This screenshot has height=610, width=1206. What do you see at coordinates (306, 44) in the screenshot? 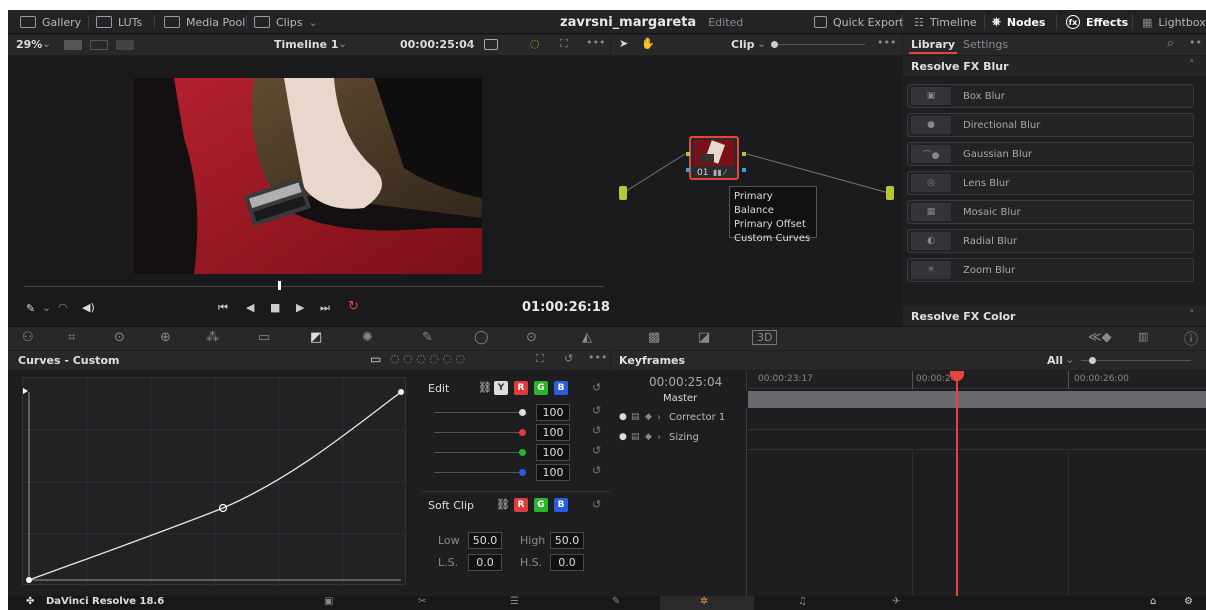
I see `timeline-name: Timeline 1` at bounding box center [306, 44].